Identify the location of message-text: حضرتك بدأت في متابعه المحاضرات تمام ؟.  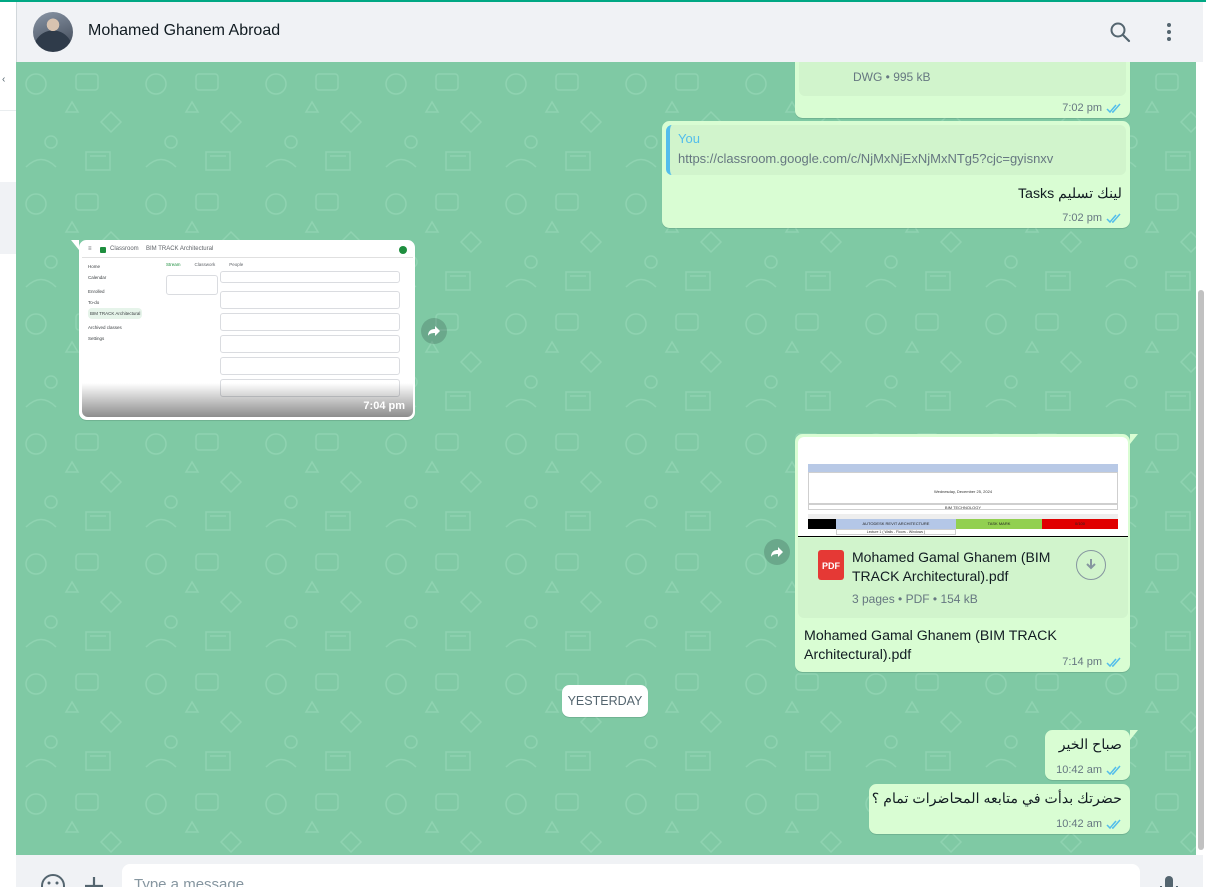
(996, 799).